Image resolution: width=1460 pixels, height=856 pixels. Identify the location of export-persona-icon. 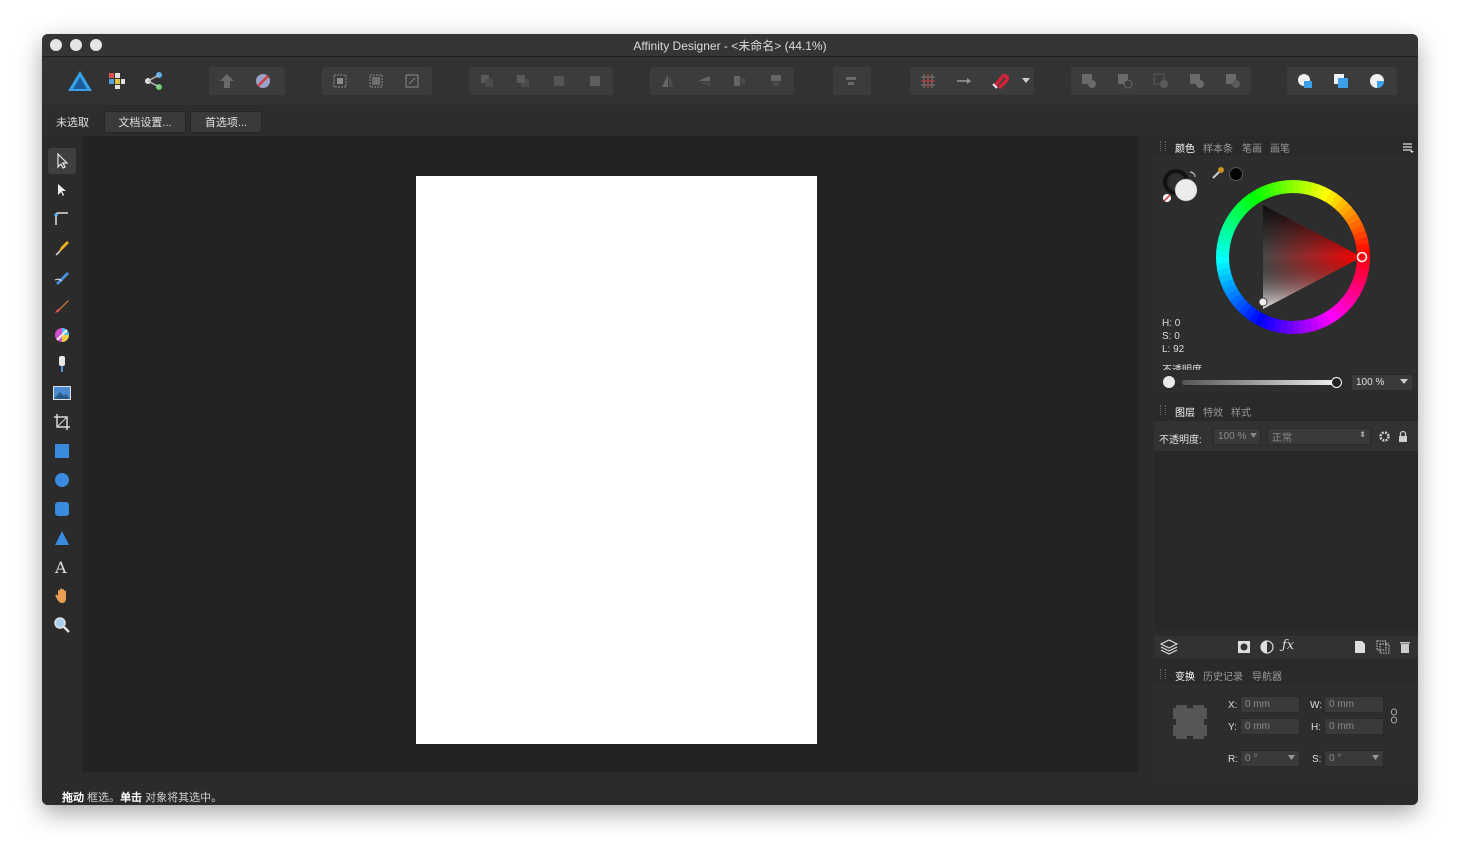
(154, 81).